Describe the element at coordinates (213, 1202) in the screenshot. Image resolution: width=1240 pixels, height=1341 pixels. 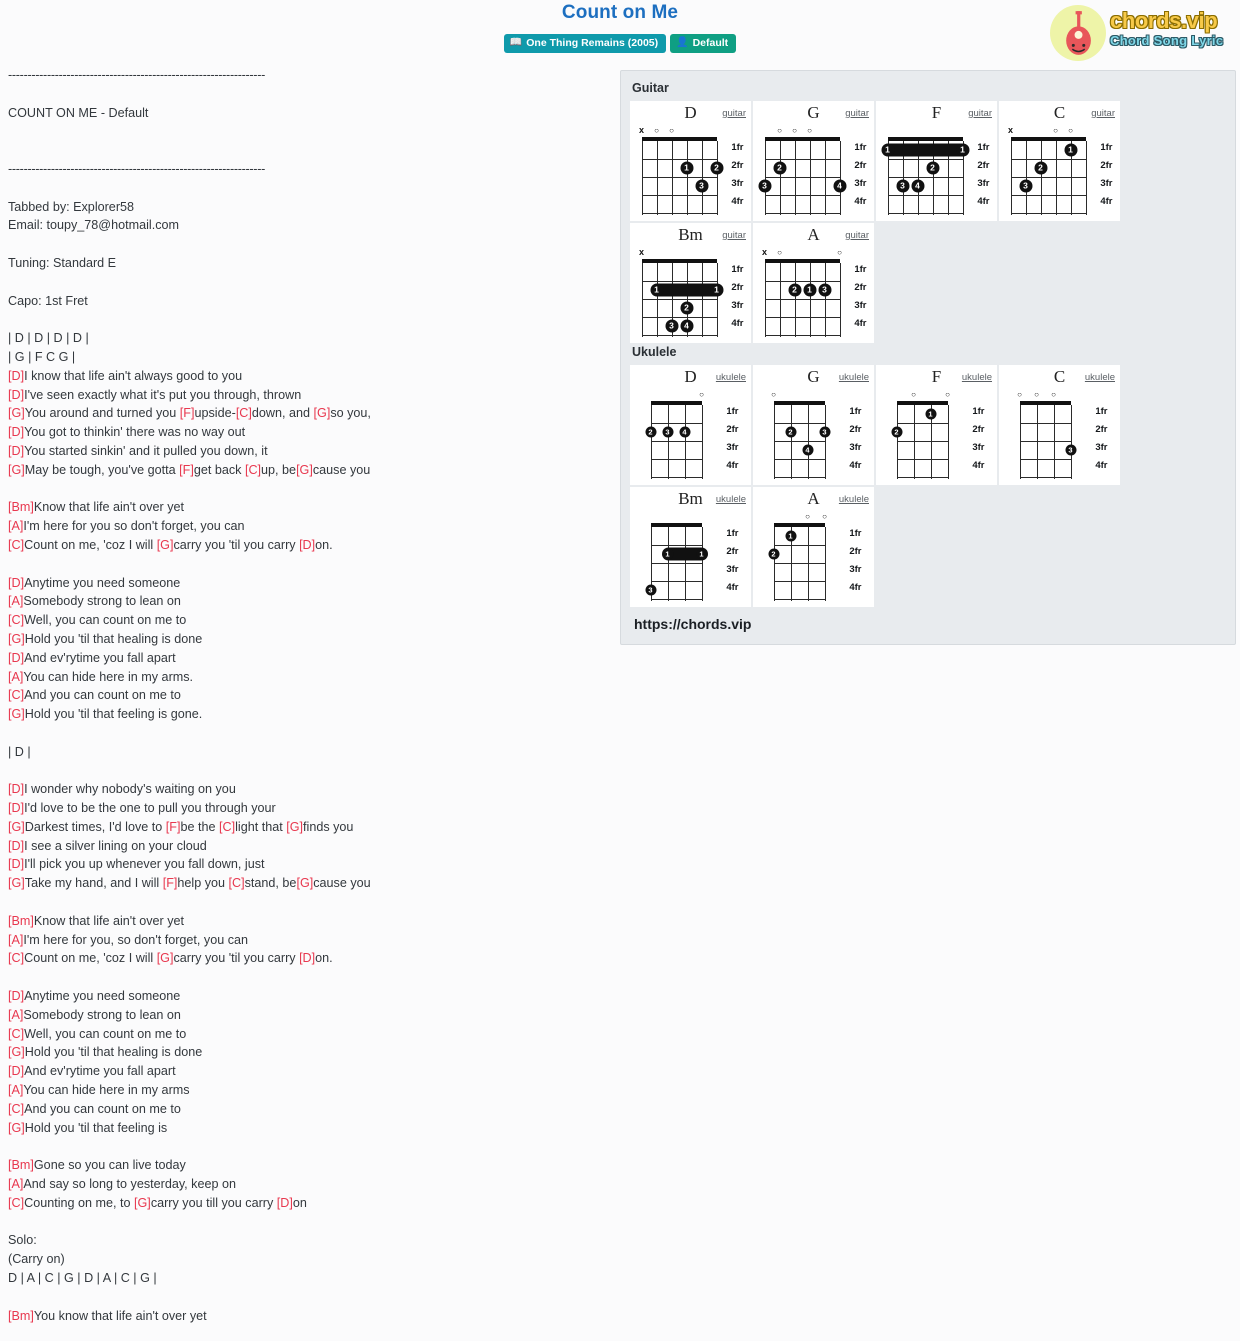
I see `lyric-text: carry you till you carry` at that location.